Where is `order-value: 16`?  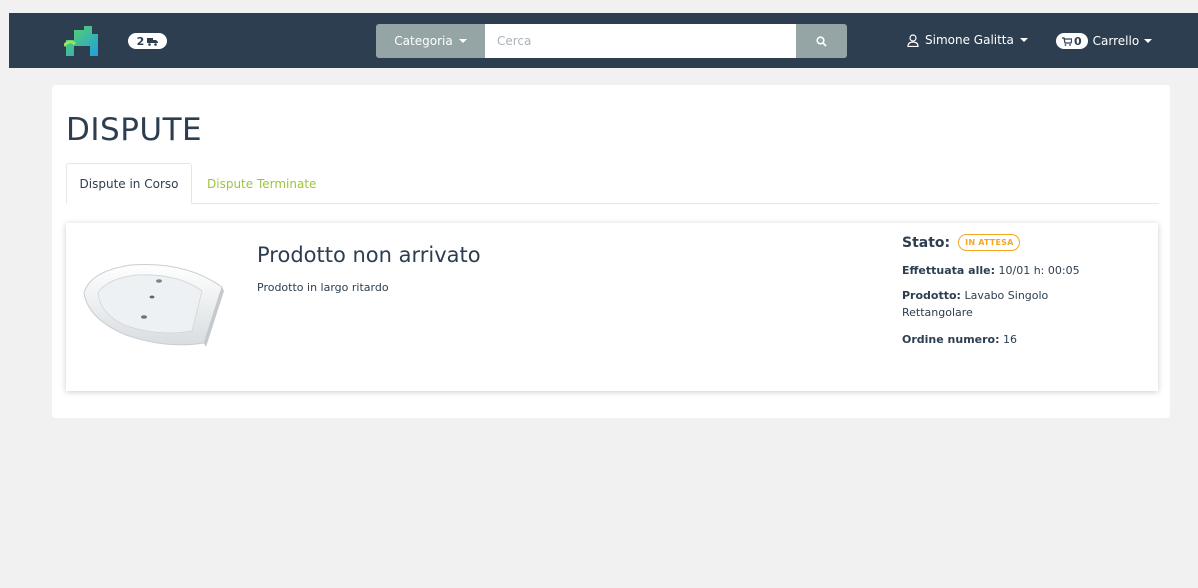
order-value: 16 is located at coordinates (1010, 339).